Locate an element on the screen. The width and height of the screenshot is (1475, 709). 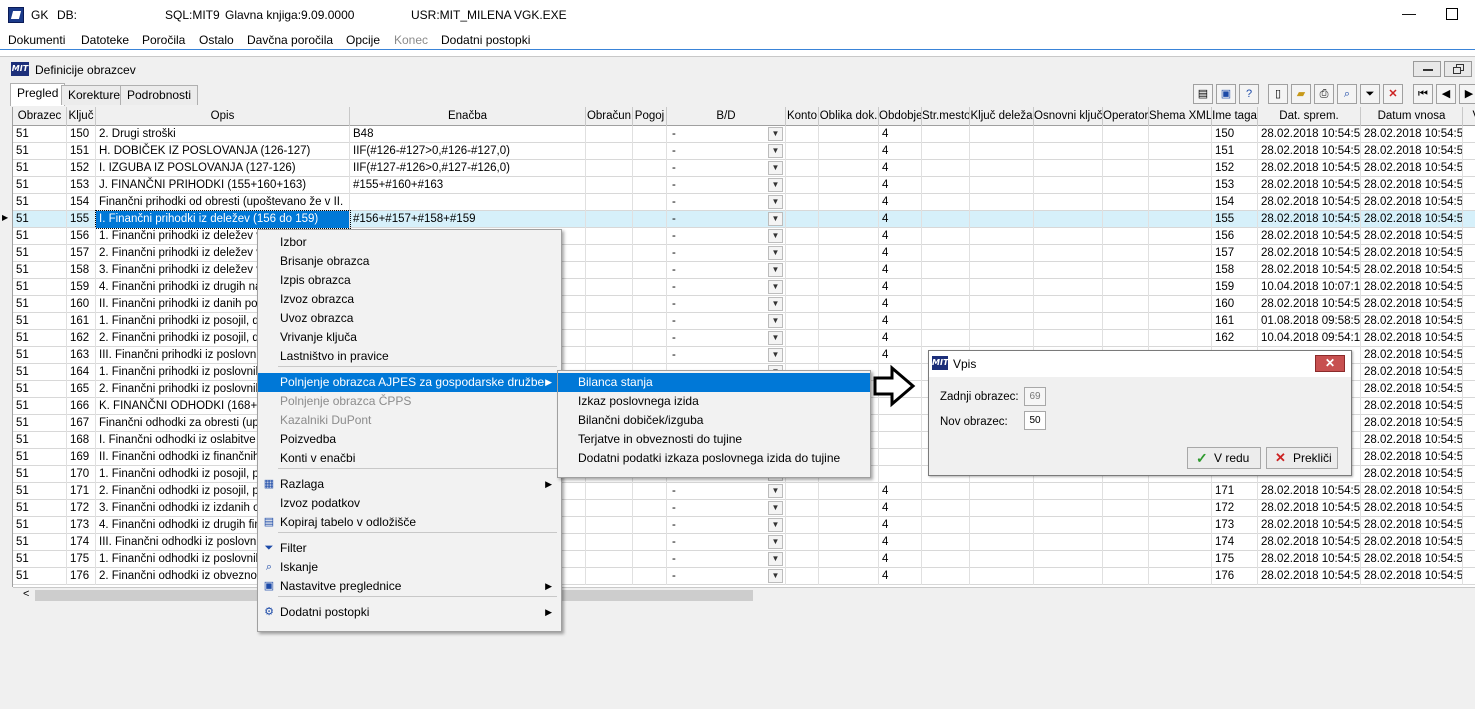
report-icon: ▤ is located at coordinates (1203, 94).